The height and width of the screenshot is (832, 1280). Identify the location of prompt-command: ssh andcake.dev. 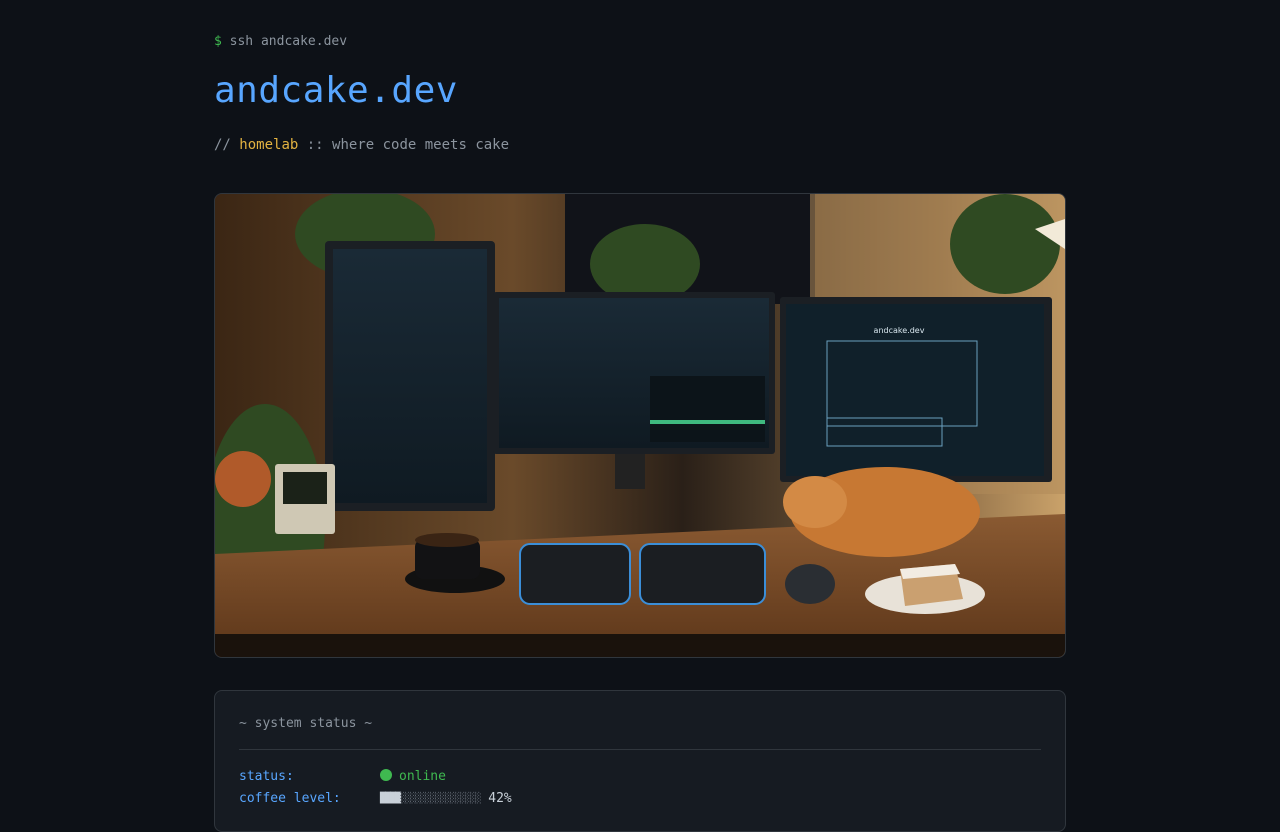
(288, 41).